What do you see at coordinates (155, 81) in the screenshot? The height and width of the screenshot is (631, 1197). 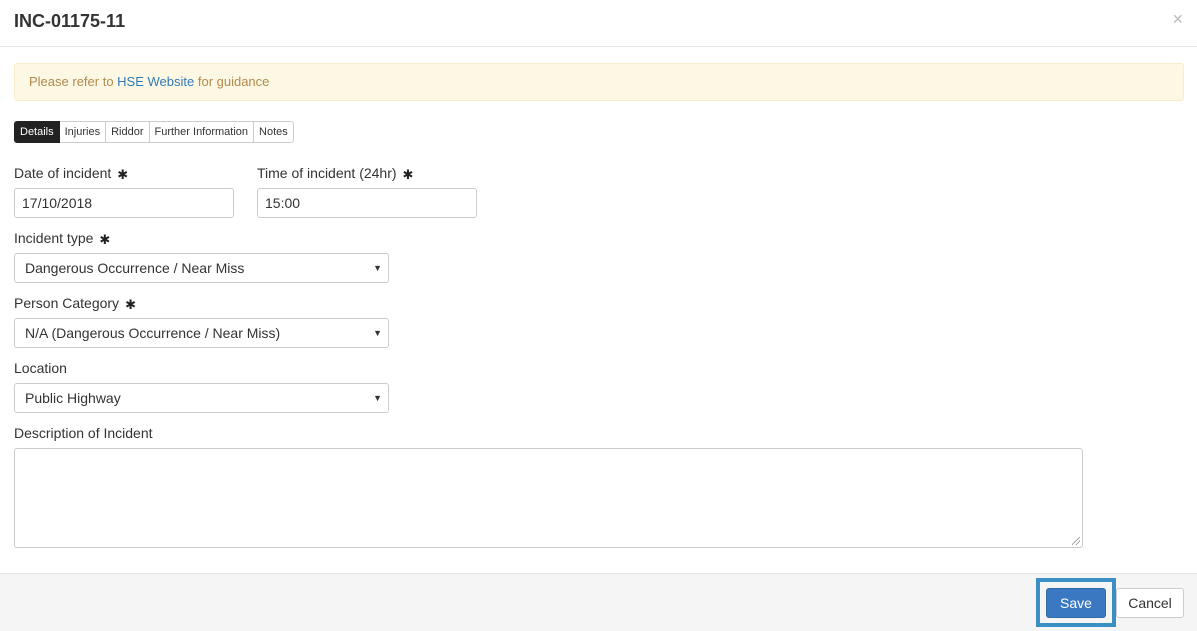 I see `hse-website-link: HSE Website` at bounding box center [155, 81].